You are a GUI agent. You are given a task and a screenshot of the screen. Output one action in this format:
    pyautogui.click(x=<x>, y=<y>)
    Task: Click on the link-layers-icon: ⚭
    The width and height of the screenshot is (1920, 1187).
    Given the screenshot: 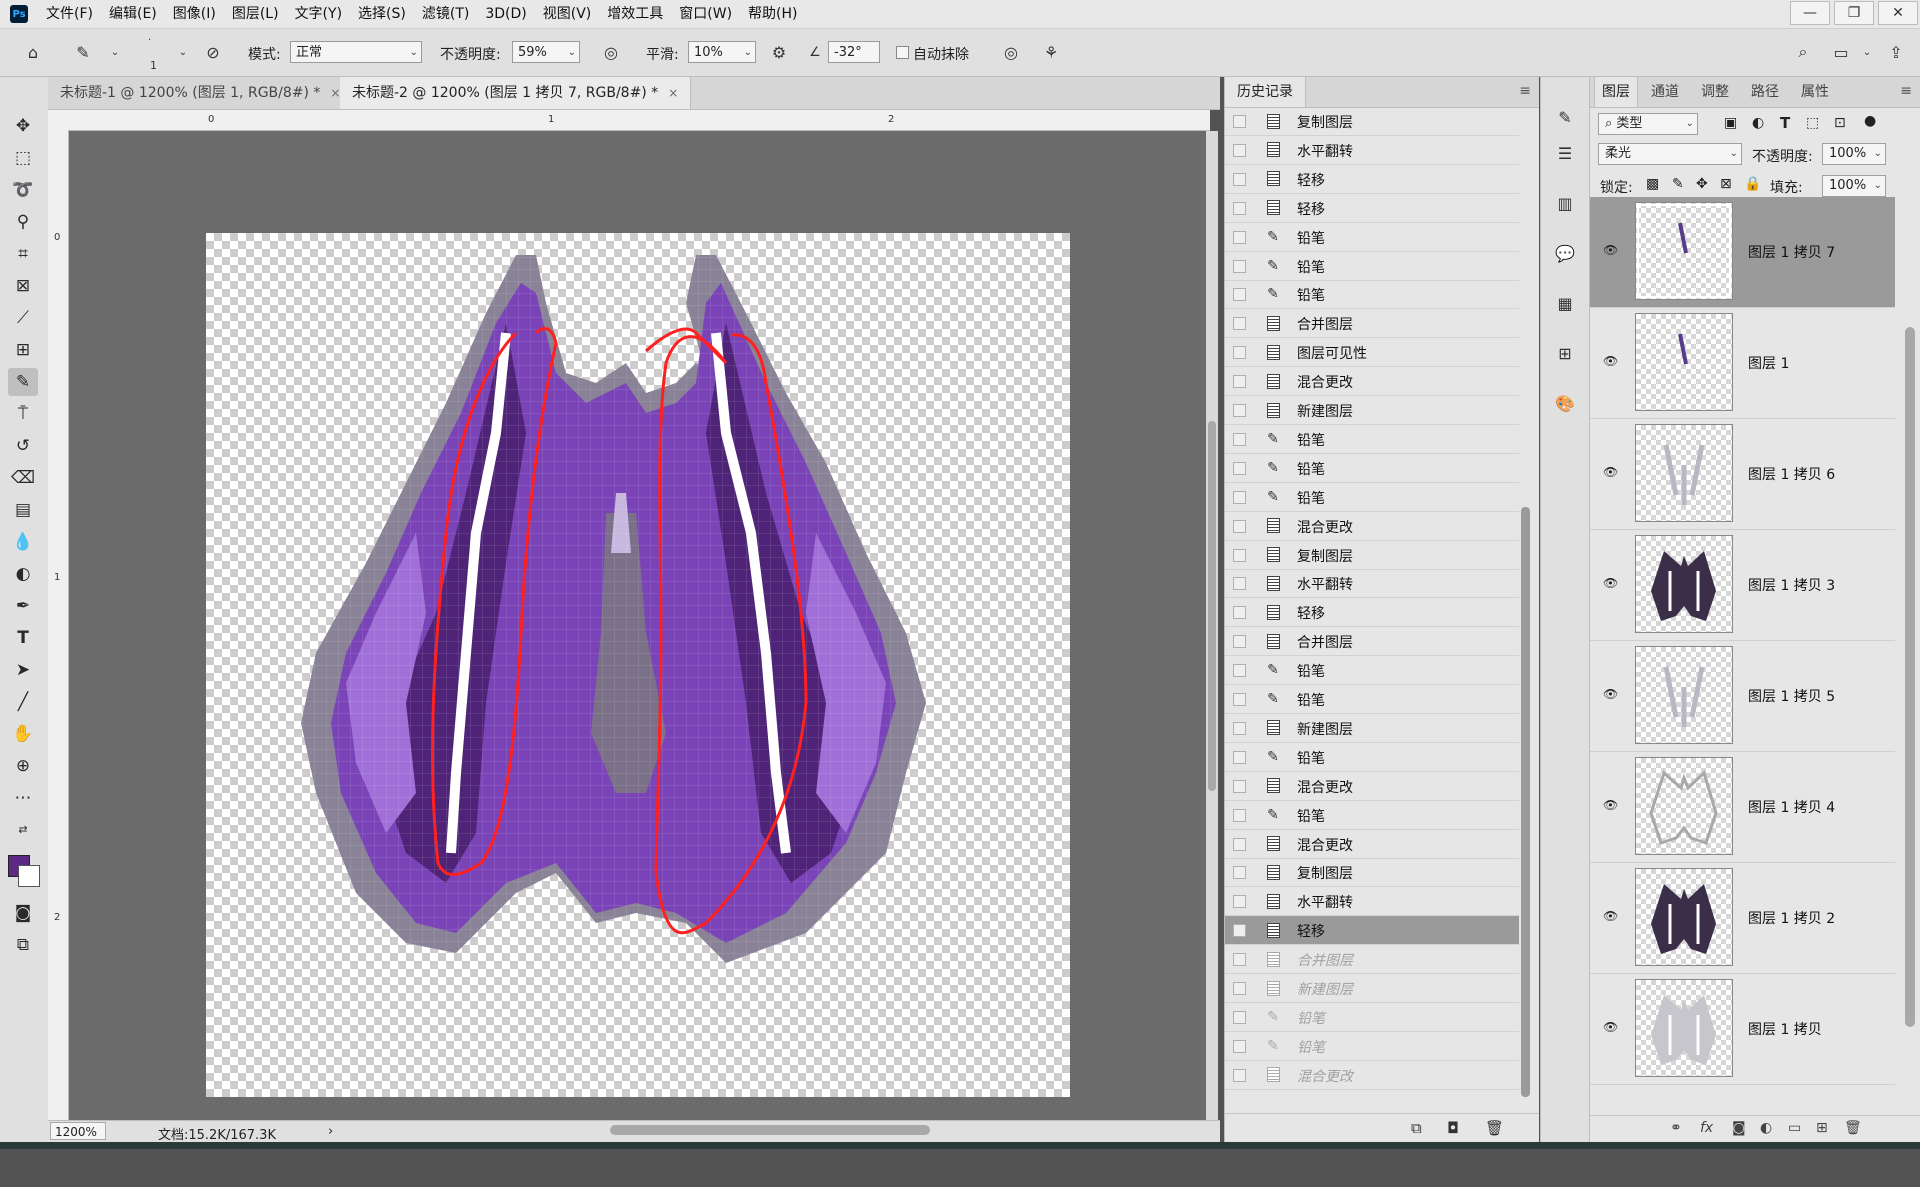 What is the action you would take?
    pyautogui.click(x=1676, y=1128)
    